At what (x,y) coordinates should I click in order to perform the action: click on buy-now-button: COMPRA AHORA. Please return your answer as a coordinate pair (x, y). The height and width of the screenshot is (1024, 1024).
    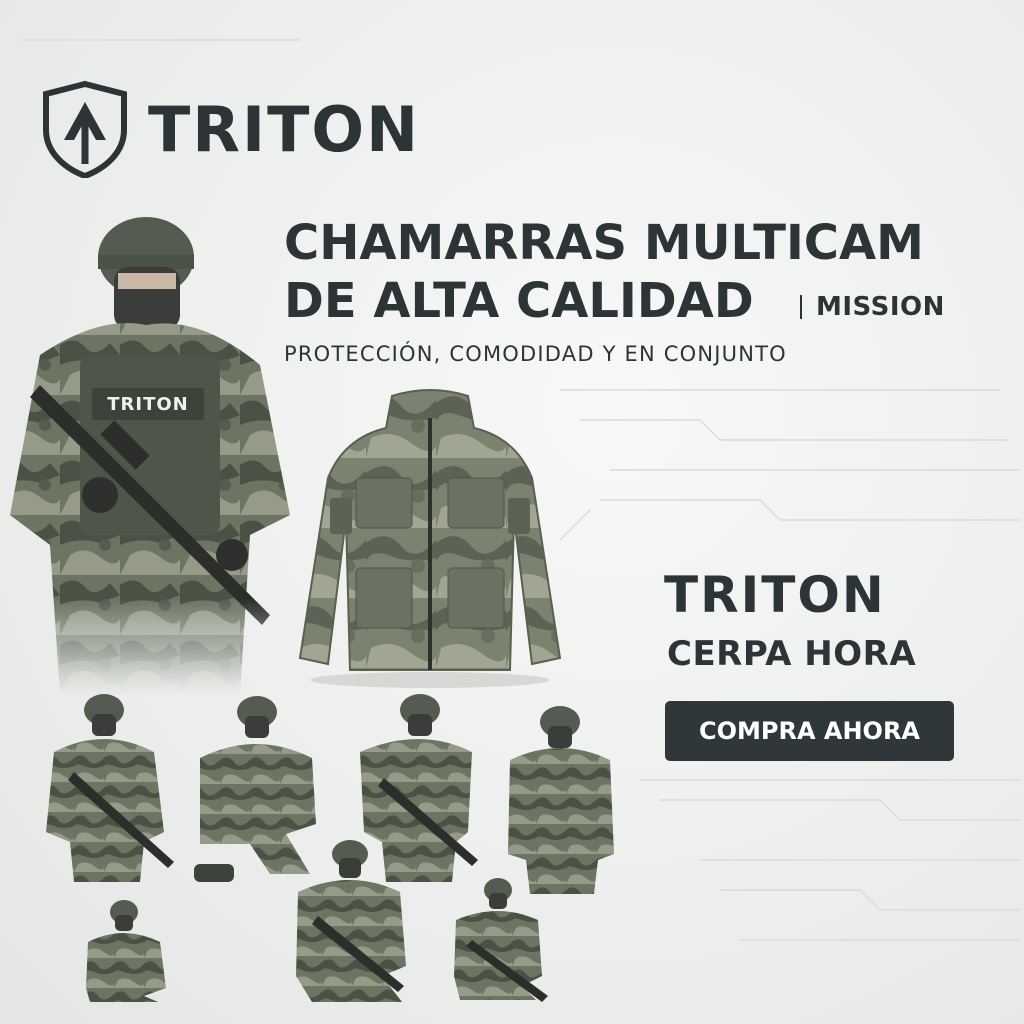
    Looking at the image, I should click on (809, 731).